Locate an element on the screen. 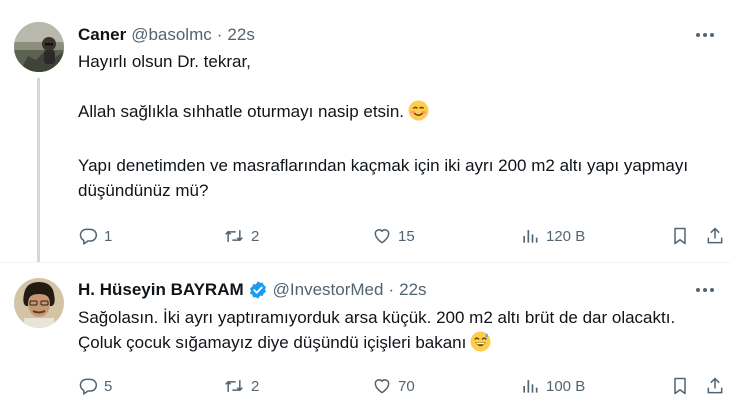  views-button: 100 B is located at coordinates (552, 386).